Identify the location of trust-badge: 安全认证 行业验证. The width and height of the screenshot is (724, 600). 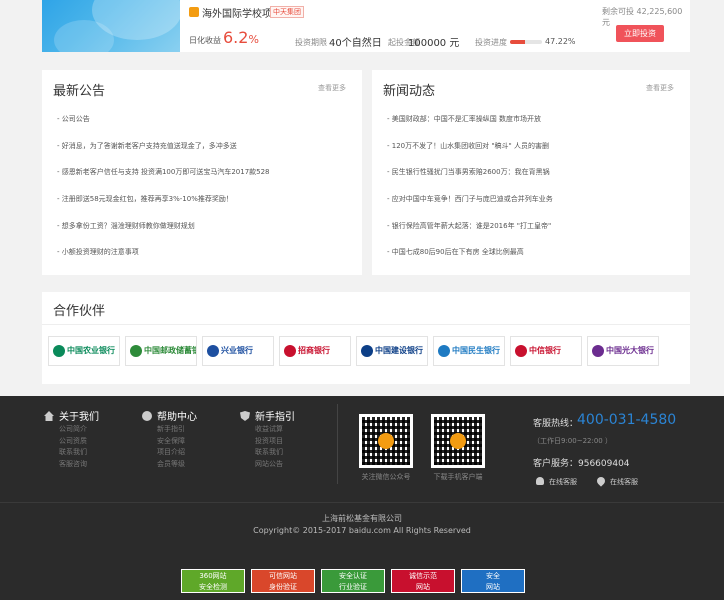
(353, 581).